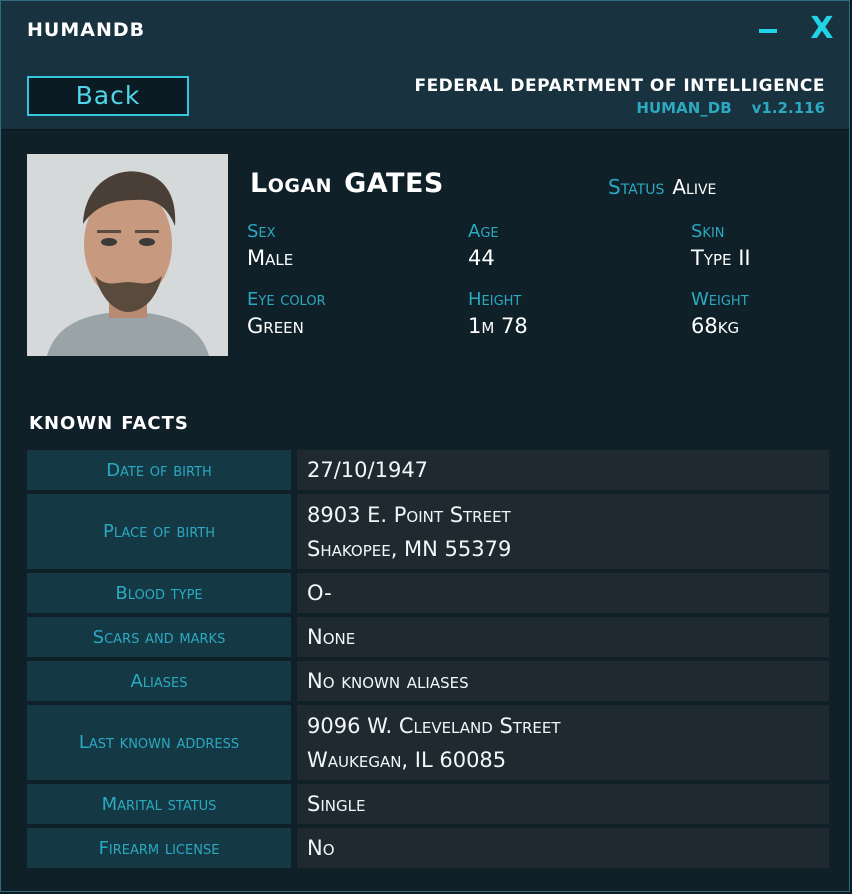  I want to click on fact-line: Single, so click(336, 804).